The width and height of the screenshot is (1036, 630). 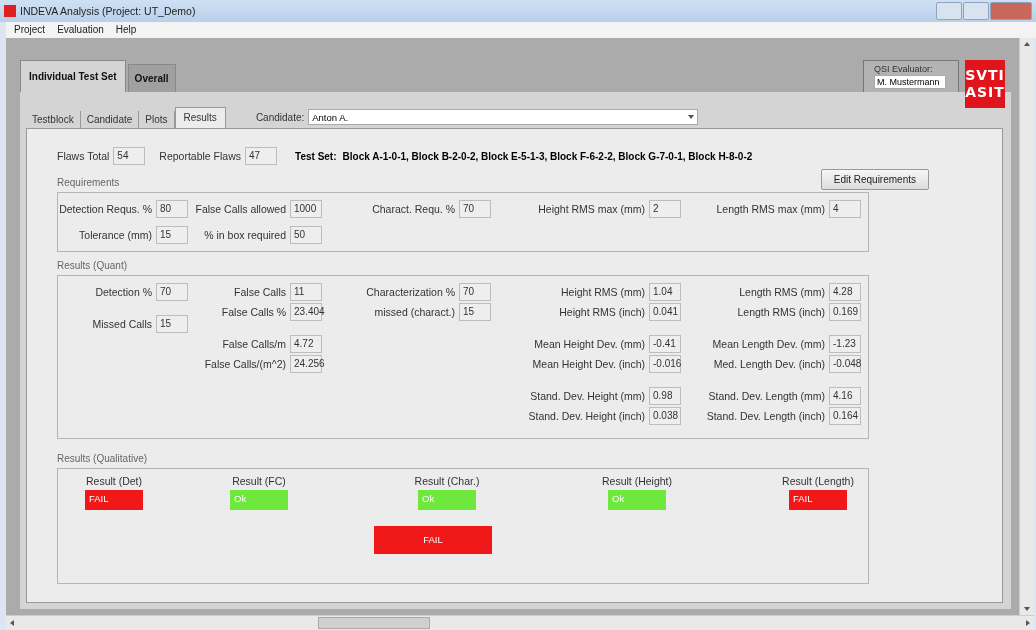 What do you see at coordinates (316, 156) in the screenshot?
I see `test-set-label: Test Set:` at bounding box center [316, 156].